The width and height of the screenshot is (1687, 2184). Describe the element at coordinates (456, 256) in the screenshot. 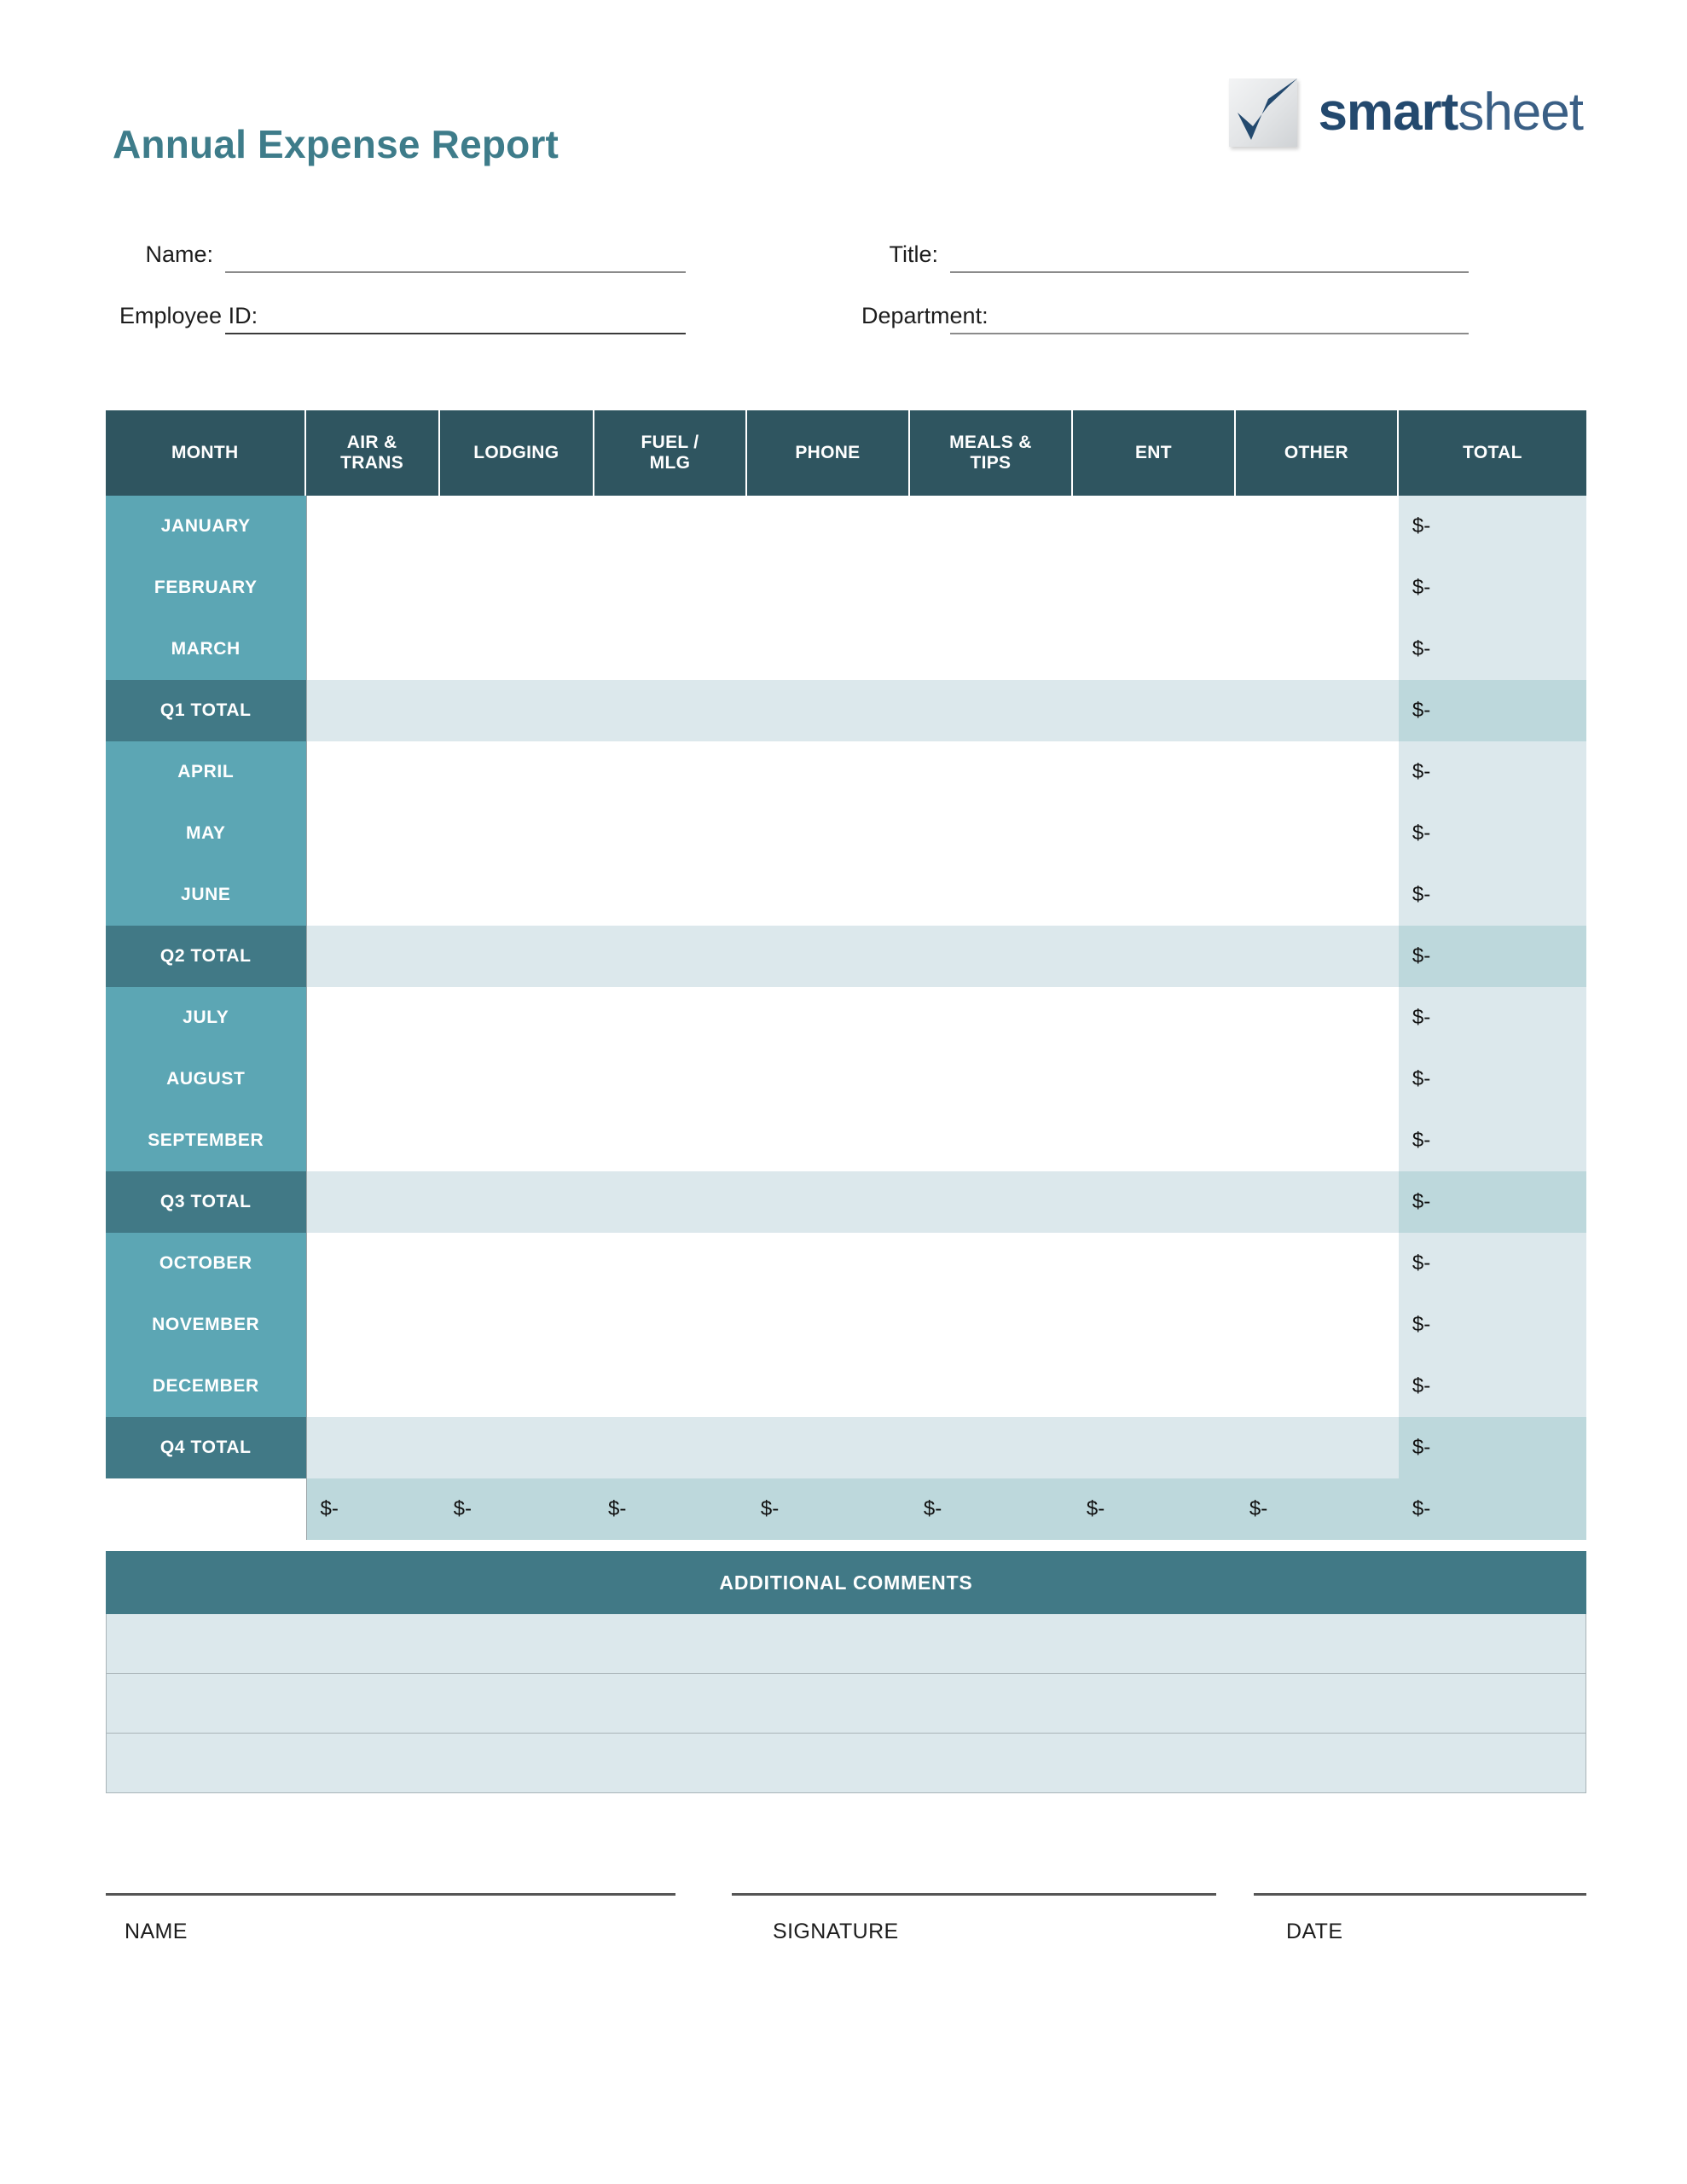

I see `name-input` at that location.